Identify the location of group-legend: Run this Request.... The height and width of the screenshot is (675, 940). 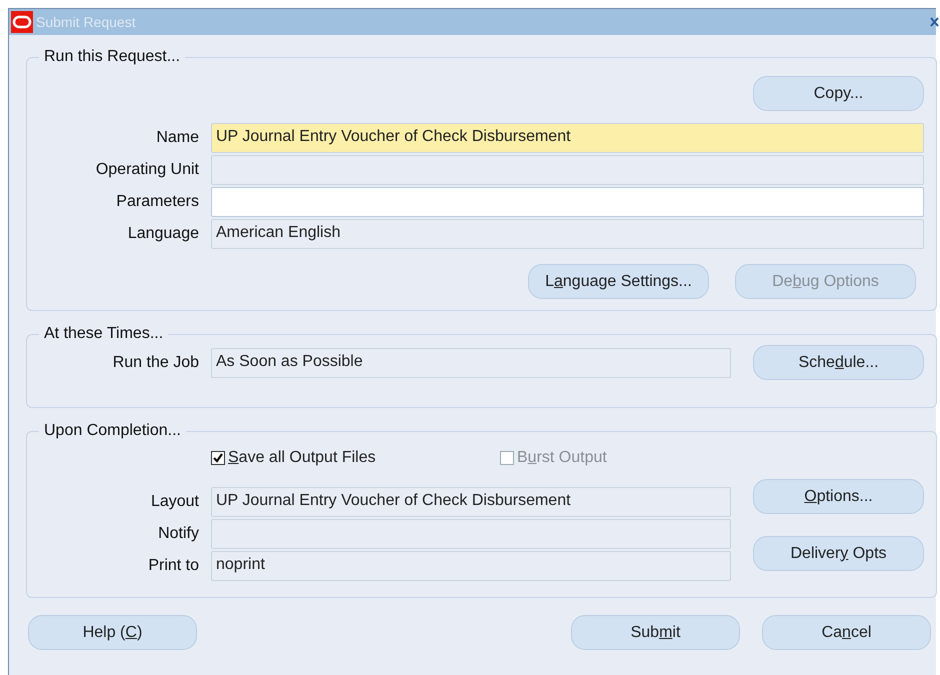
(112, 57).